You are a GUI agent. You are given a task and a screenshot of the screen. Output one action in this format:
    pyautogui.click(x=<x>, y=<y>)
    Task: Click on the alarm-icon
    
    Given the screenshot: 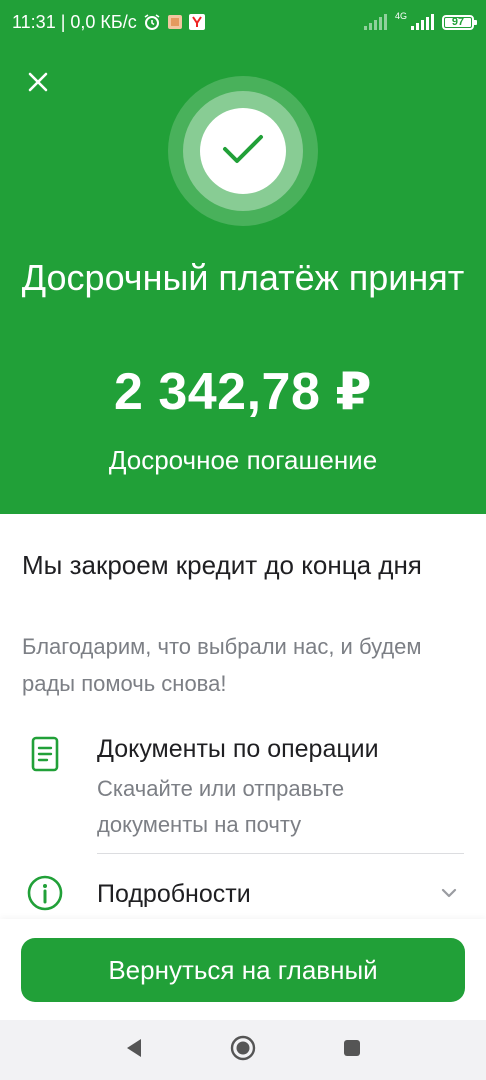 What is the action you would take?
    pyautogui.click(x=152, y=22)
    